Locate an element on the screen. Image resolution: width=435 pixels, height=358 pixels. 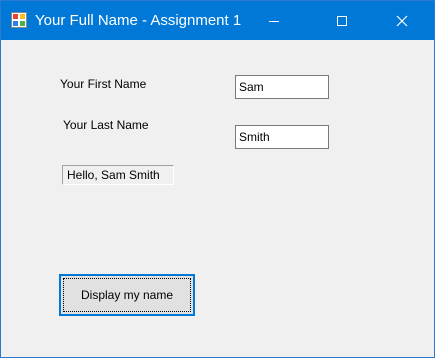
app-icon is located at coordinates (19, 20).